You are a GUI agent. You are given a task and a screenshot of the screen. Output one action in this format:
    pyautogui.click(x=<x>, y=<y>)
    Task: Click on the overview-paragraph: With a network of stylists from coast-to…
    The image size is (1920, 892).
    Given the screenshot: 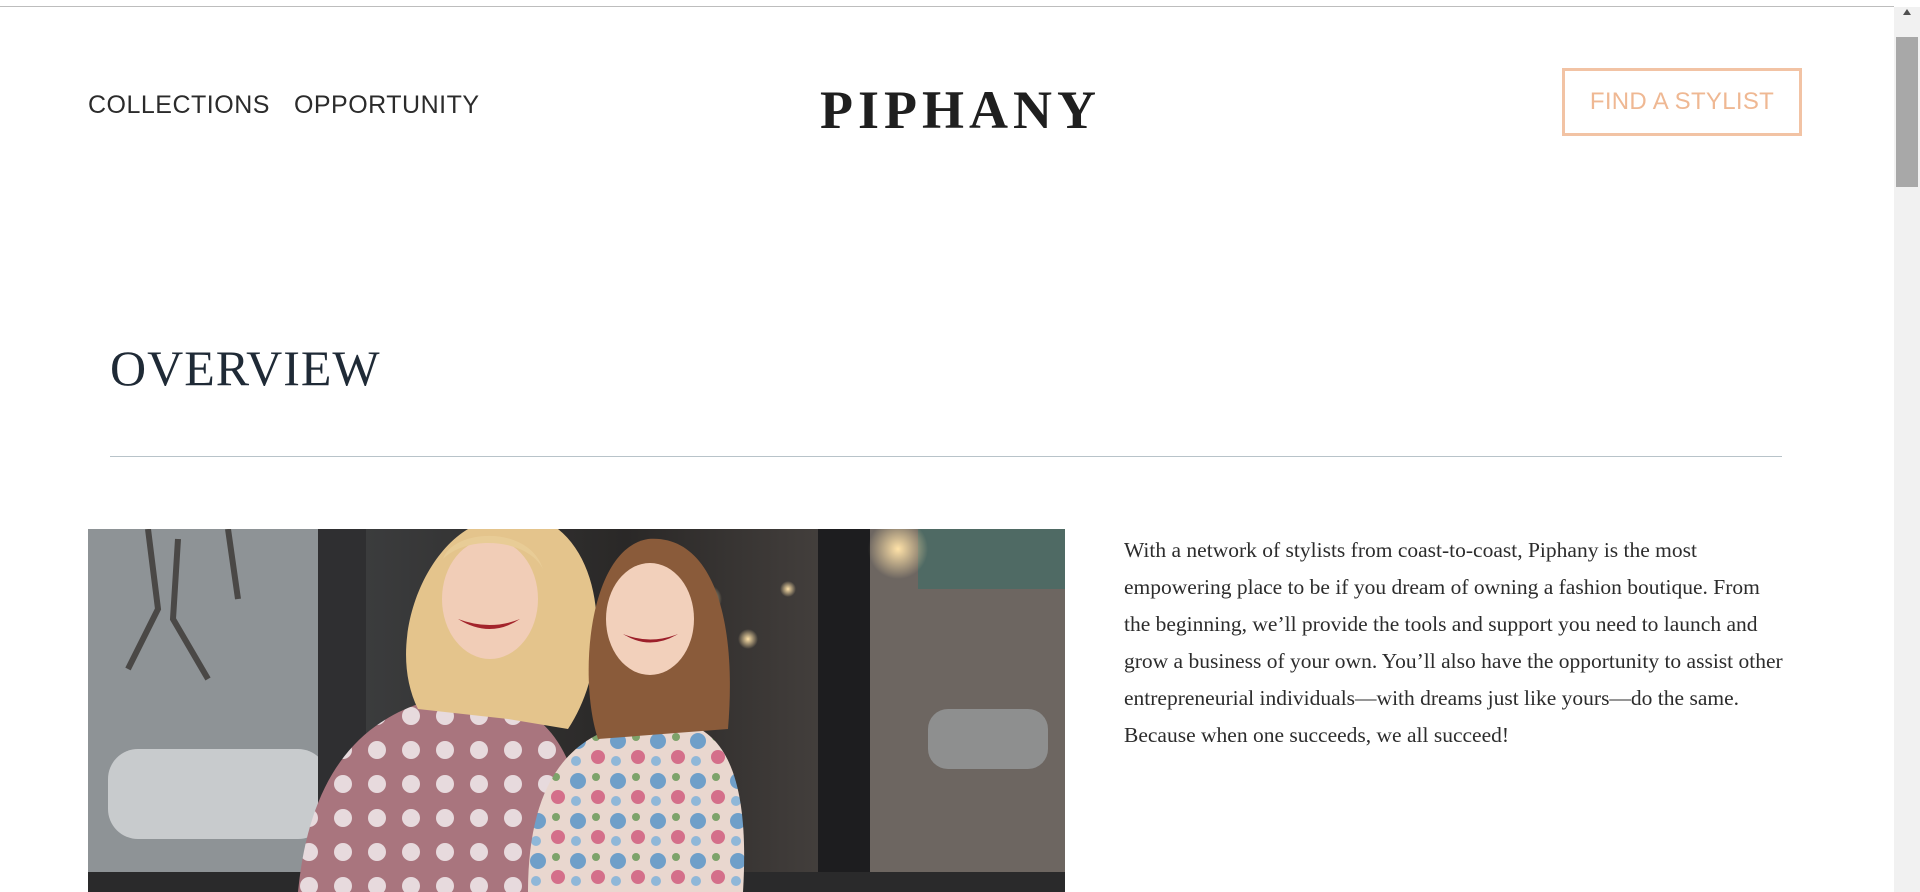 What is the action you would take?
    pyautogui.click(x=1453, y=642)
    